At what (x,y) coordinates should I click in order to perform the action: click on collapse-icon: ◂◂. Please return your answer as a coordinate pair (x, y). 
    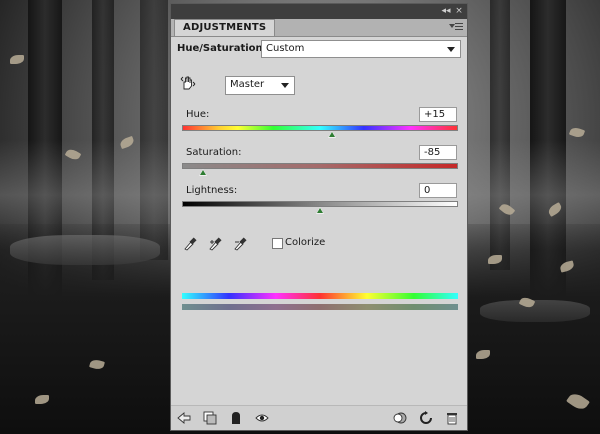
    Looking at the image, I should click on (446, 11).